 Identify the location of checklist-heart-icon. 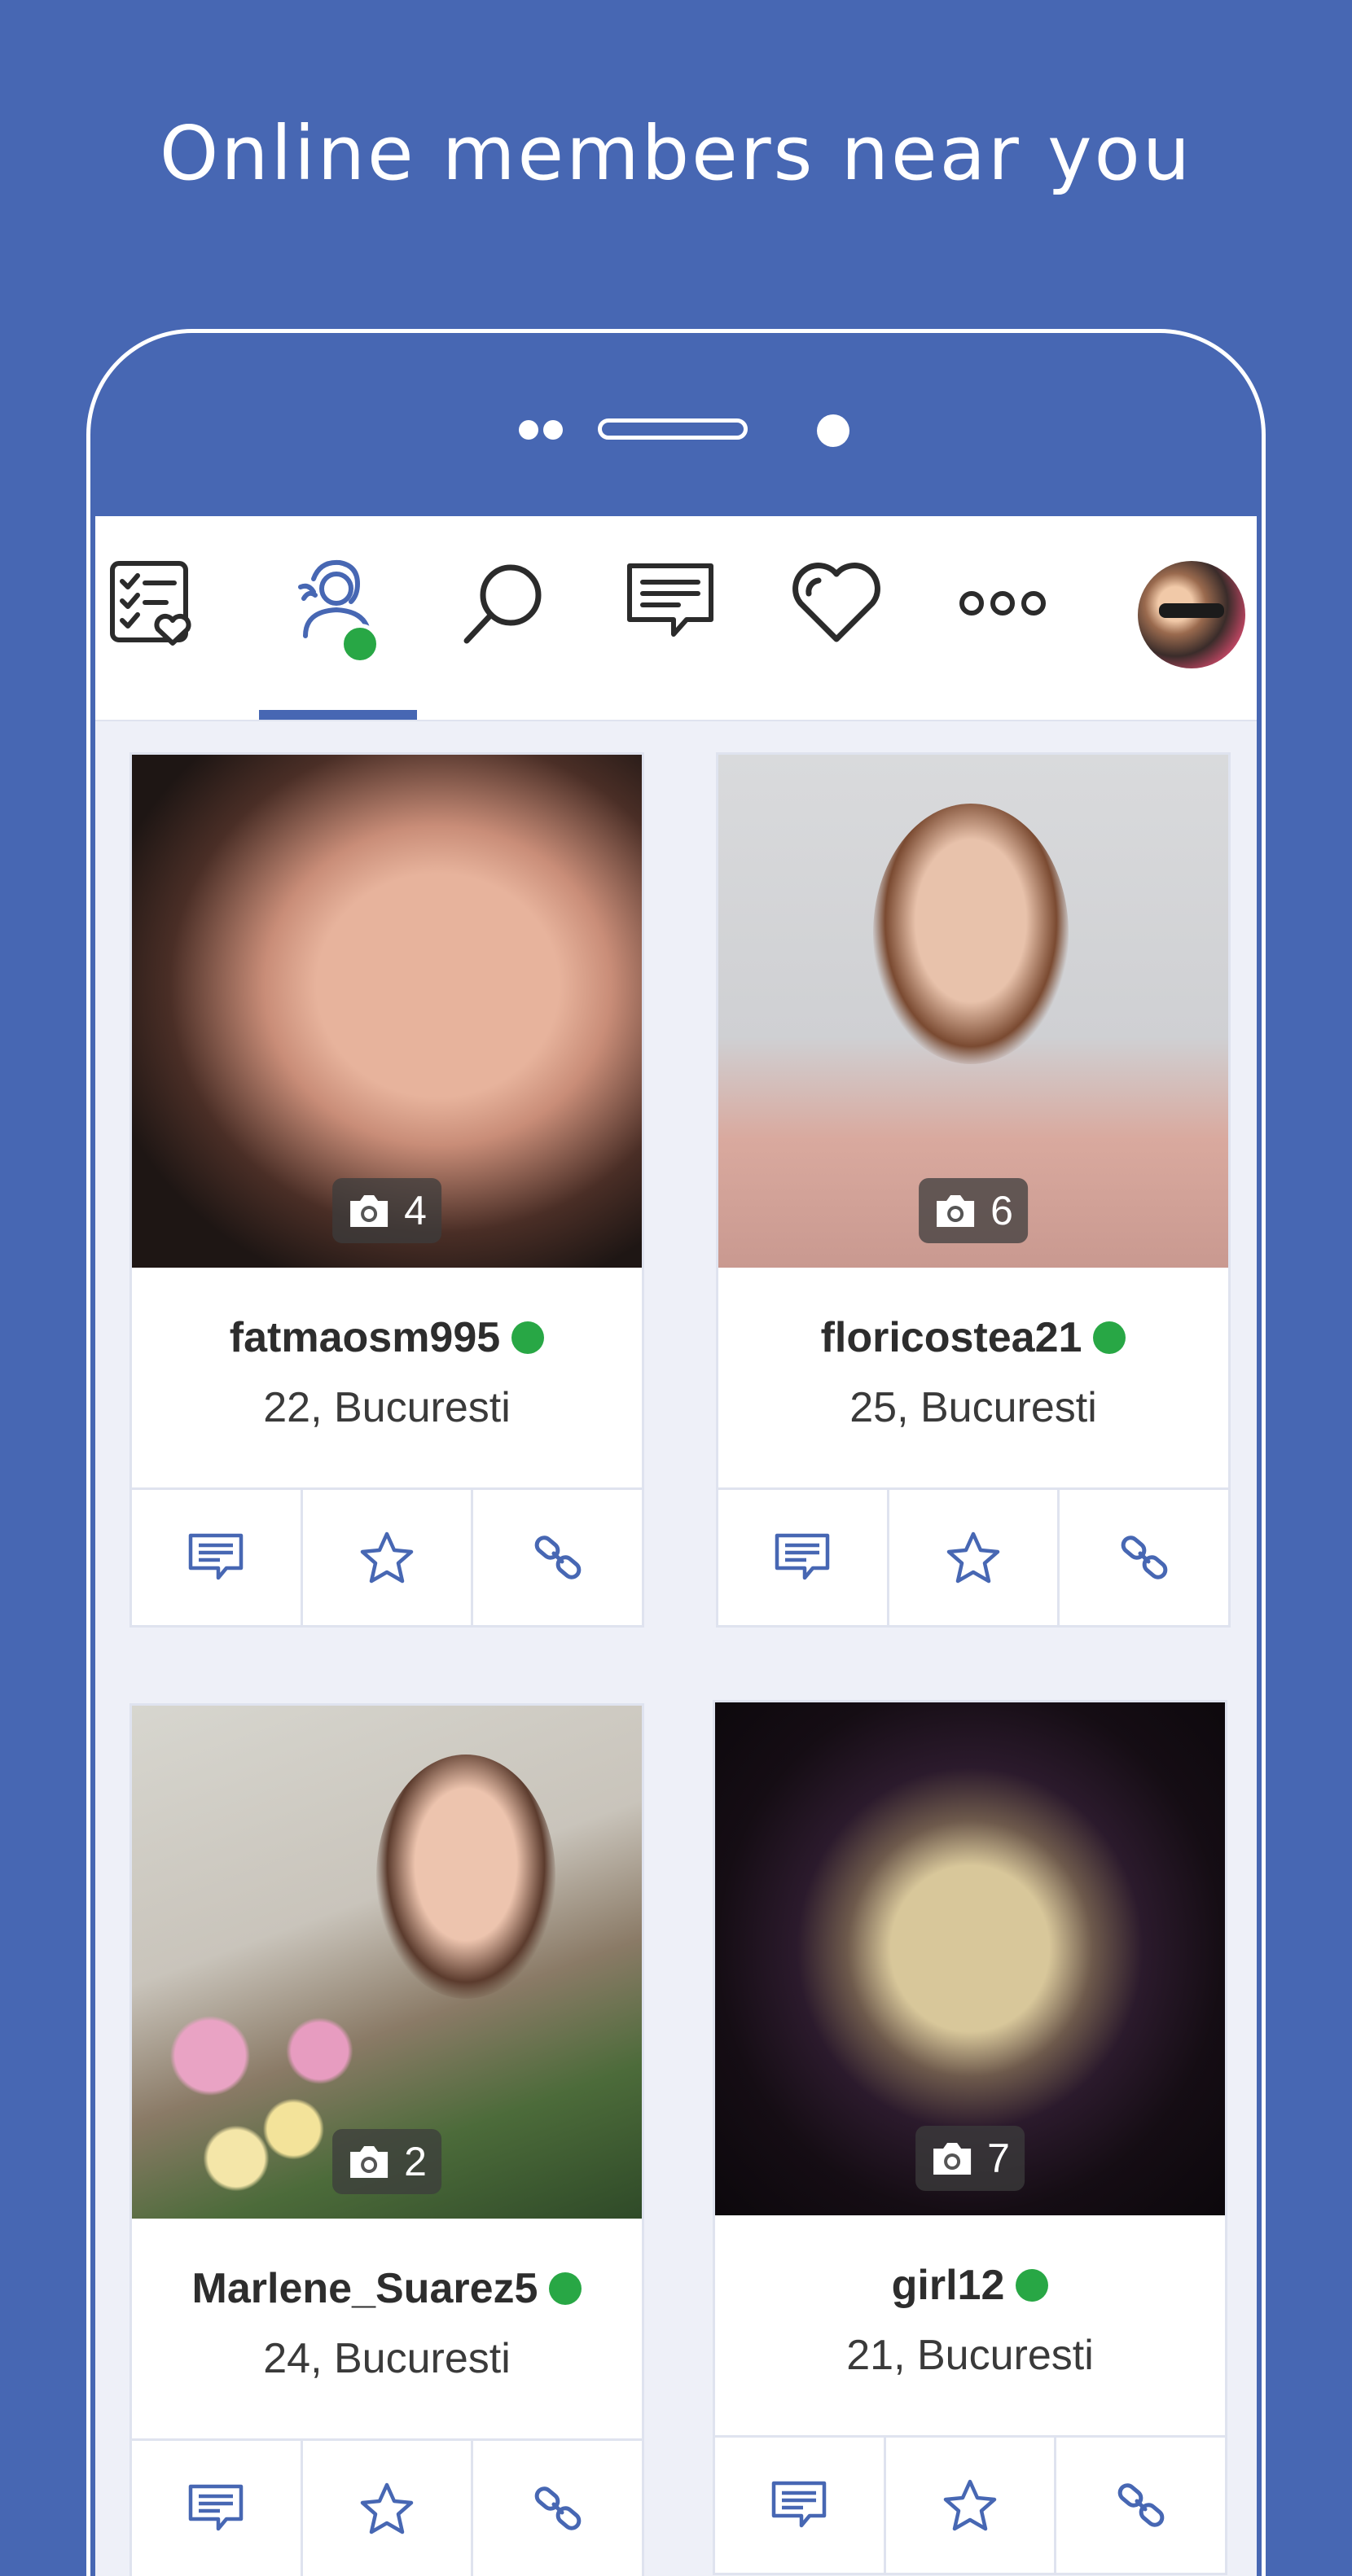
(150, 603).